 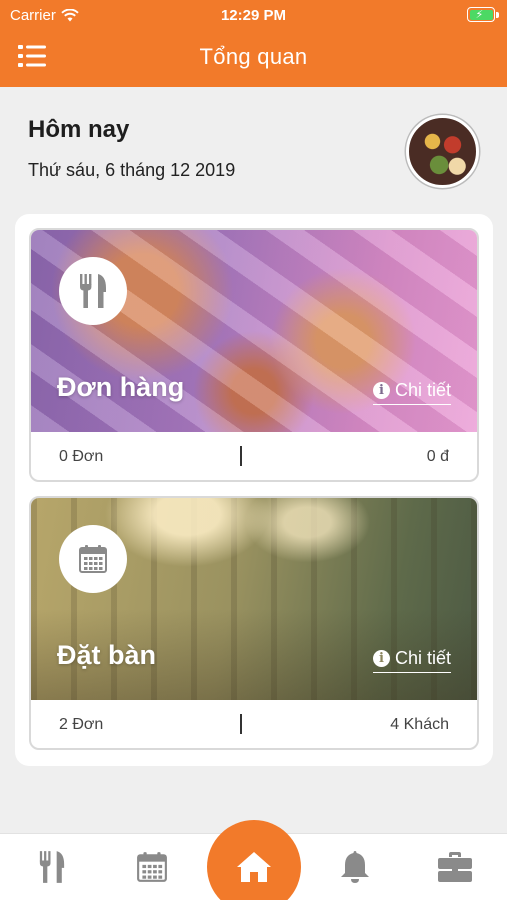 I want to click on orders-title: Đơn hàng, so click(x=121, y=387).